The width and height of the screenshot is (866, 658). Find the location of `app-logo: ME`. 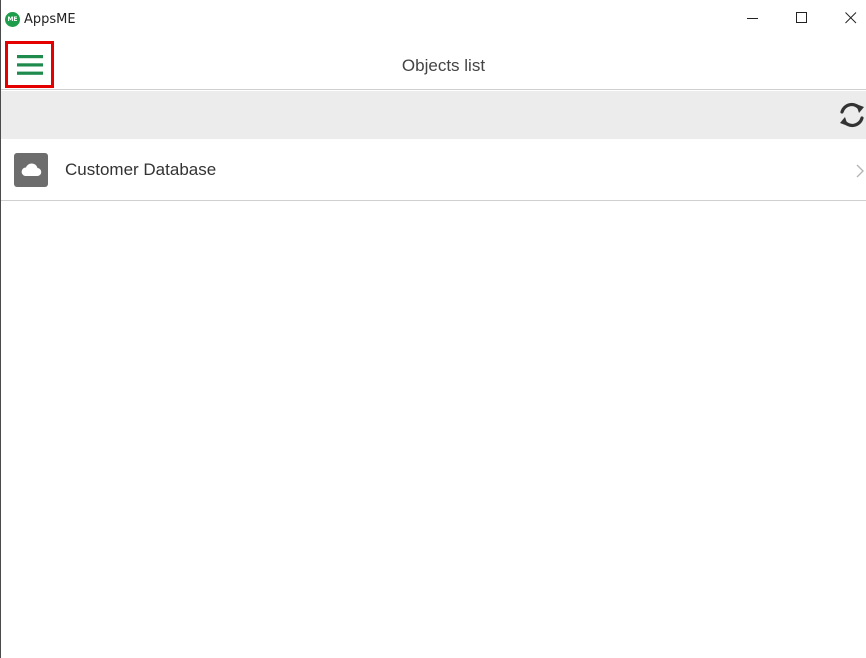

app-logo: ME is located at coordinates (12, 19).